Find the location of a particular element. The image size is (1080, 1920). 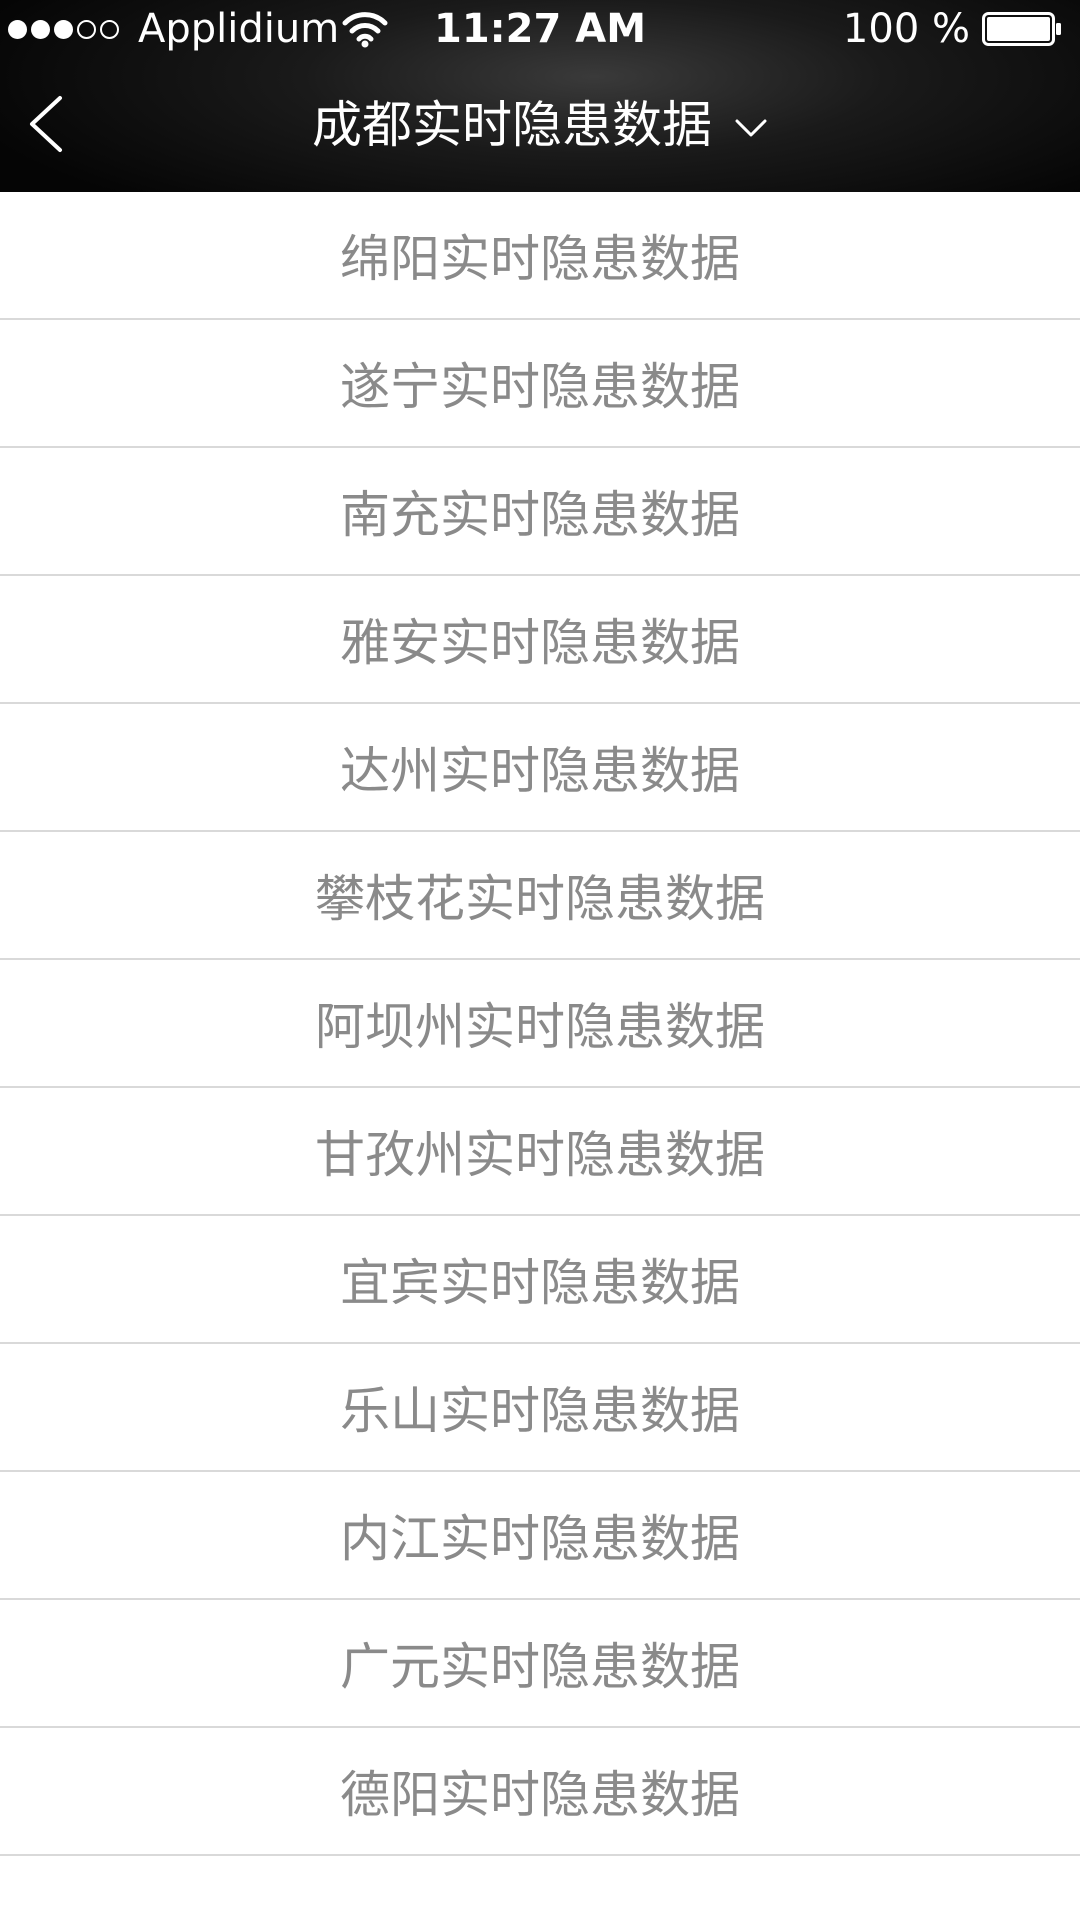

list-item-label: 遂宁实时隐患数据 is located at coordinates (540, 387).